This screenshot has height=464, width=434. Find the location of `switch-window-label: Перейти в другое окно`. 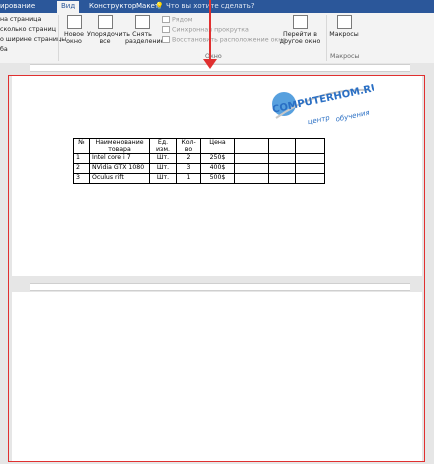

switch-window-label: Перейти в другое окно is located at coordinates (300, 38).